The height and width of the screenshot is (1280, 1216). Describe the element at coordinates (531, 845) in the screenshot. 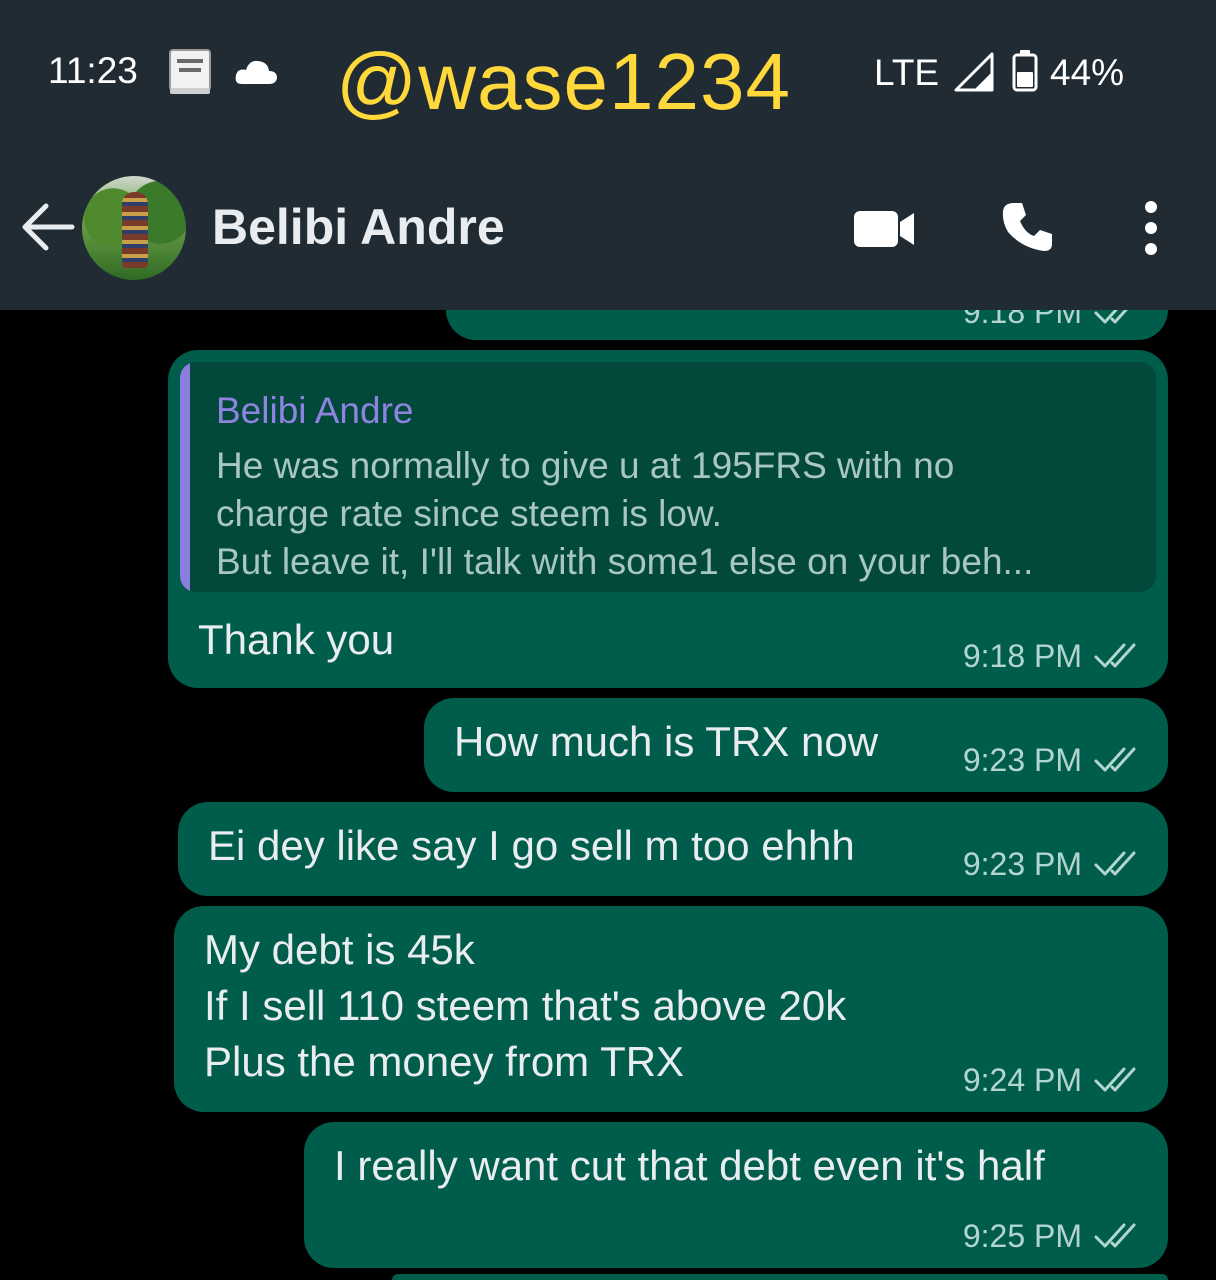

I see `message-text: Ei dey like say I go sell m too ehhh` at that location.